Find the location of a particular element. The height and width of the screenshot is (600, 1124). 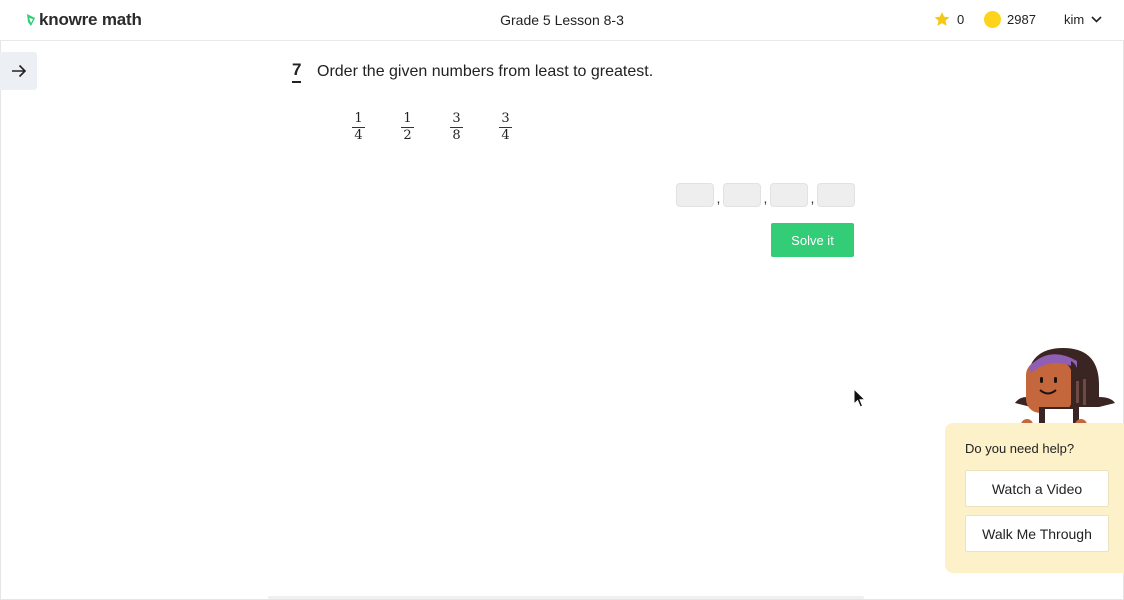

solve-button: Solve it is located at coordinates (812, 240).